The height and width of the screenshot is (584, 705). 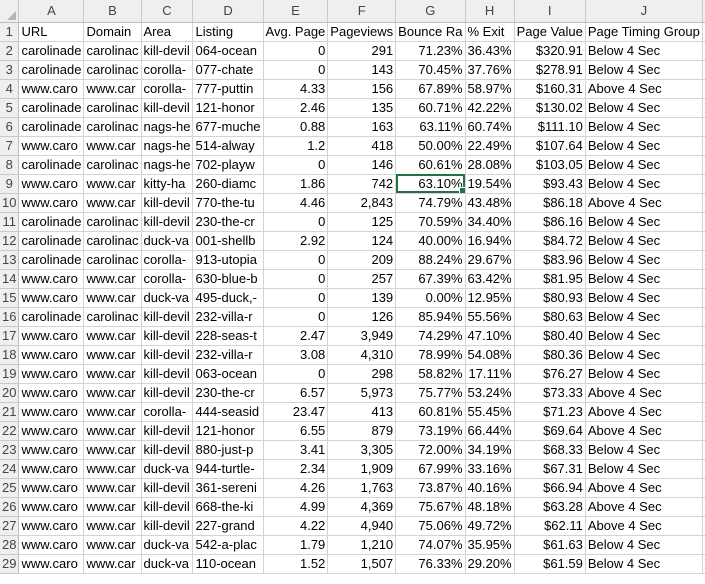 What do you see at coordinates (167, 317) in the screenshot?
I see `cell-c16: kill-devil` at bounding box center [167, 317].